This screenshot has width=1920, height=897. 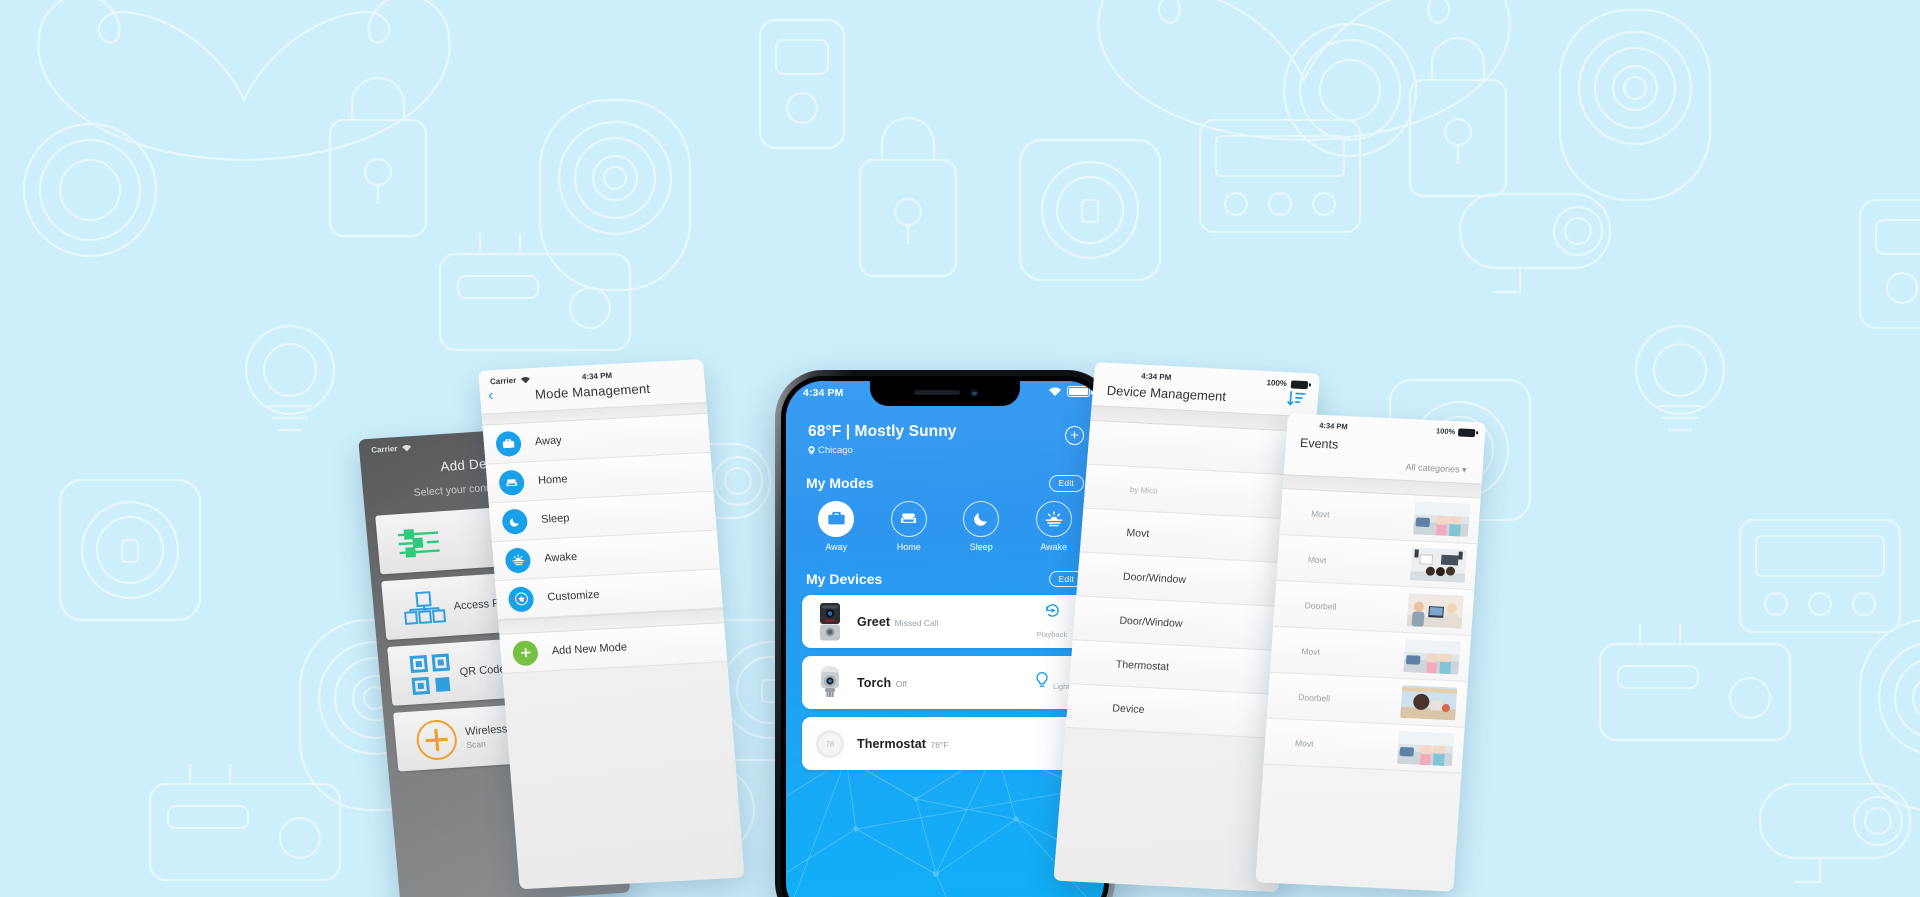 What do you see at coordinates (981, 546) in the screenshot?
I see `mode-label: Sleep` at bounding box center [981, 546].